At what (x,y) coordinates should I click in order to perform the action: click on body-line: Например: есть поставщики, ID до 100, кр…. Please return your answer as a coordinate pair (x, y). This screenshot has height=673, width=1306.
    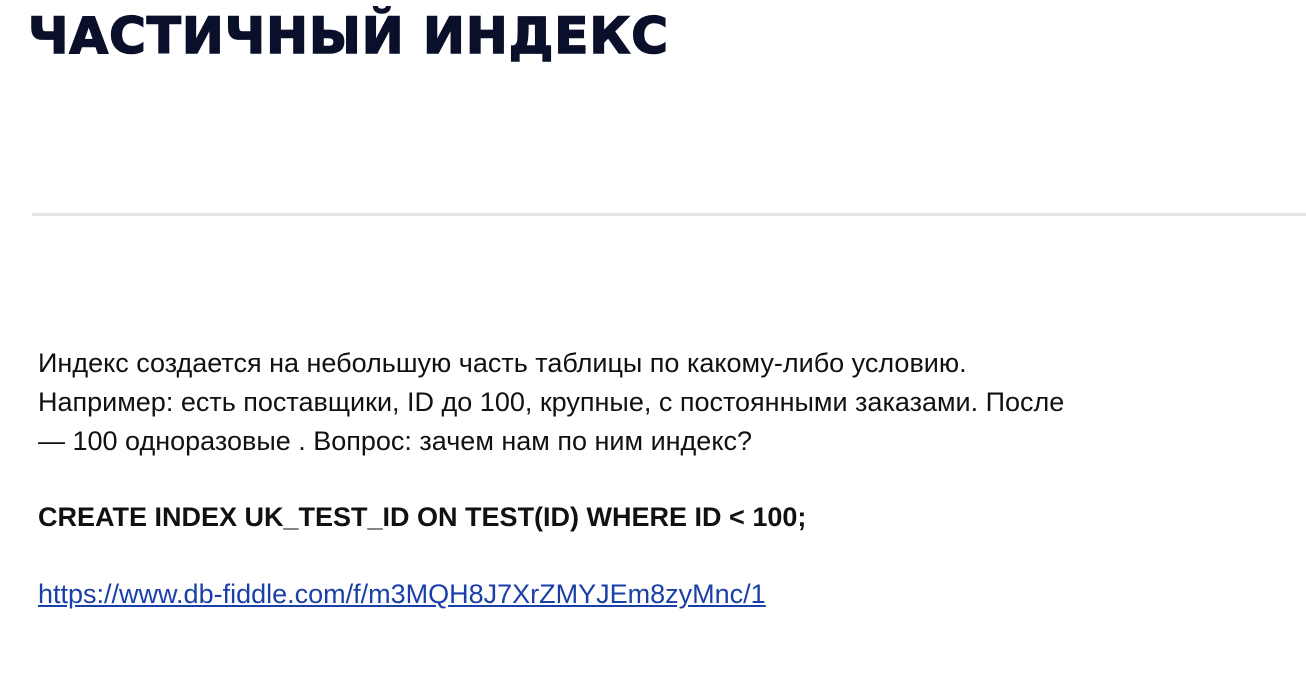
    Looking at the image, I should click on (551, 402).